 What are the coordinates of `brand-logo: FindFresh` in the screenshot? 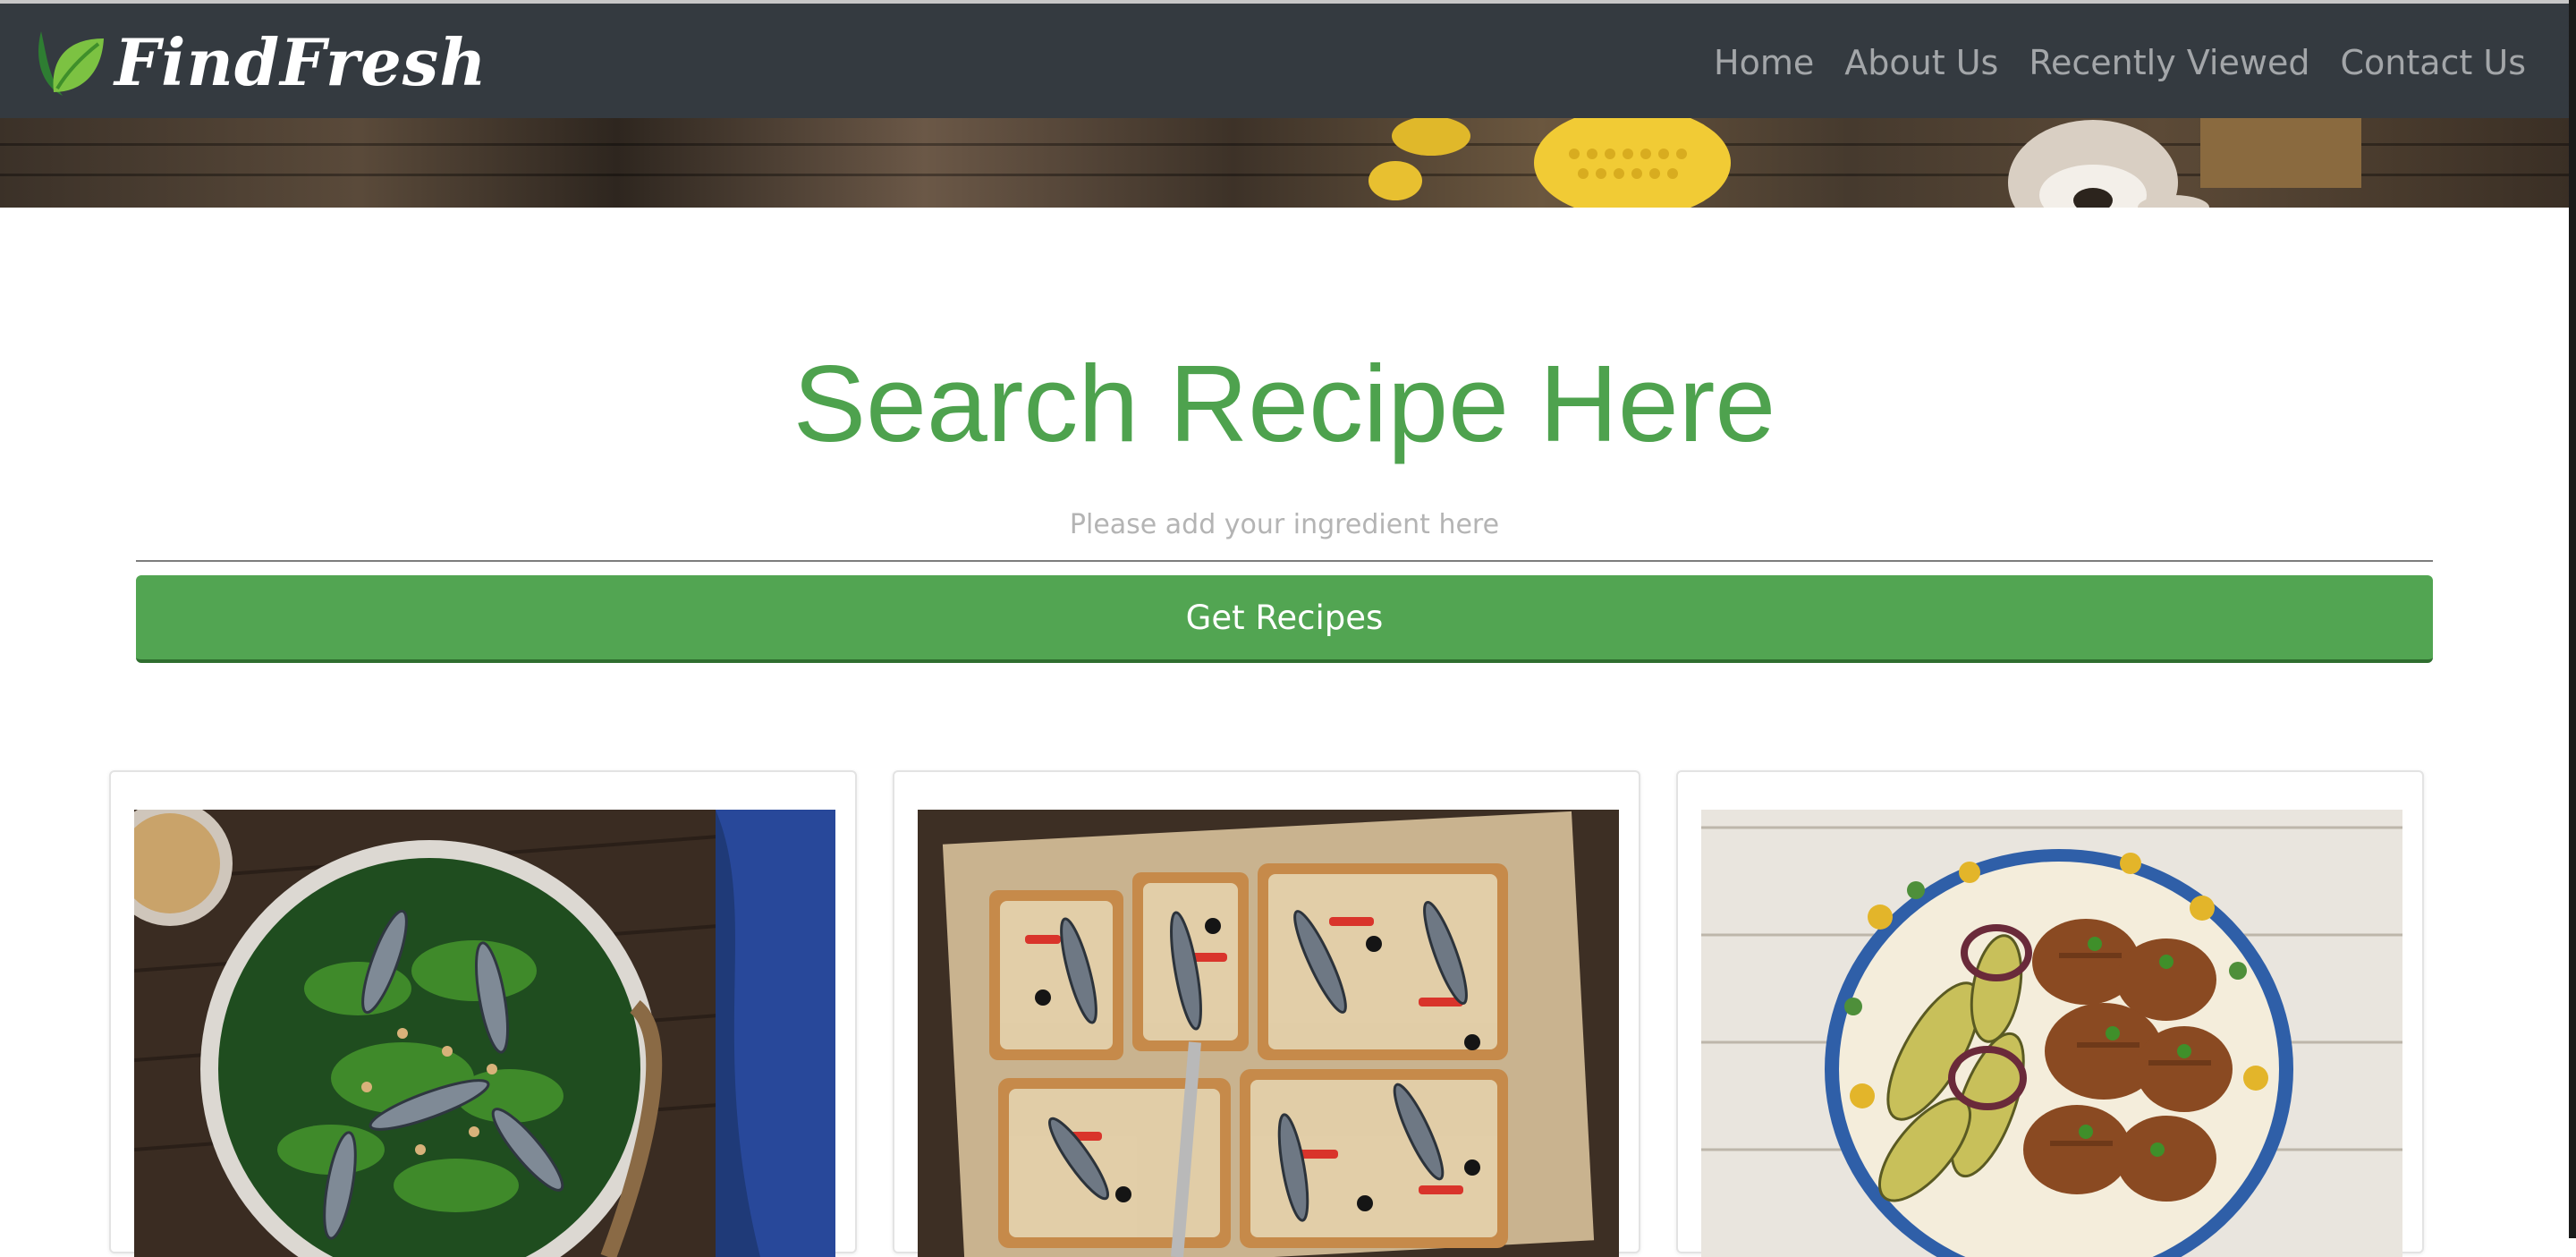 It's located at (259, 62).